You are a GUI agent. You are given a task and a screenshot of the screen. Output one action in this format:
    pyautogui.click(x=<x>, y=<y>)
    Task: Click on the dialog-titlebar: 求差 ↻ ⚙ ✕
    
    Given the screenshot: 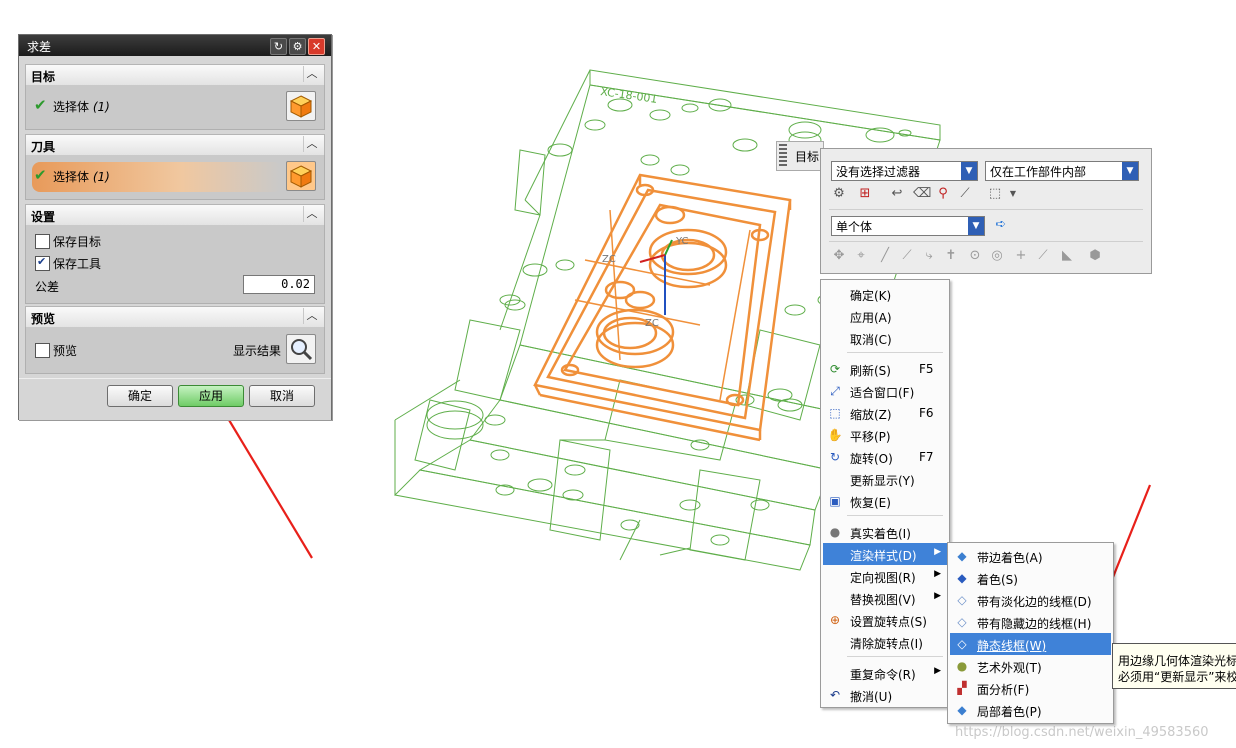 What is the action you would take?
    pyautogui.click(x=175, y=45)
    